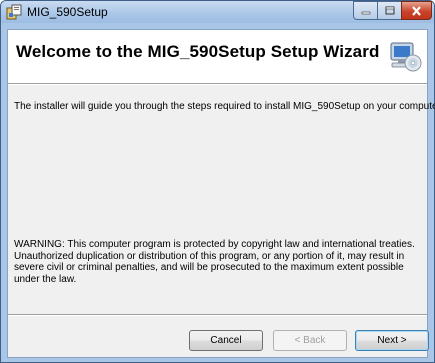  What do you see at coordinates (198, 51) in the screenshot?
I see `wizard-title: Welcome to the MIG_590Setup Setup Wizard` at bounding box center [198, 51].